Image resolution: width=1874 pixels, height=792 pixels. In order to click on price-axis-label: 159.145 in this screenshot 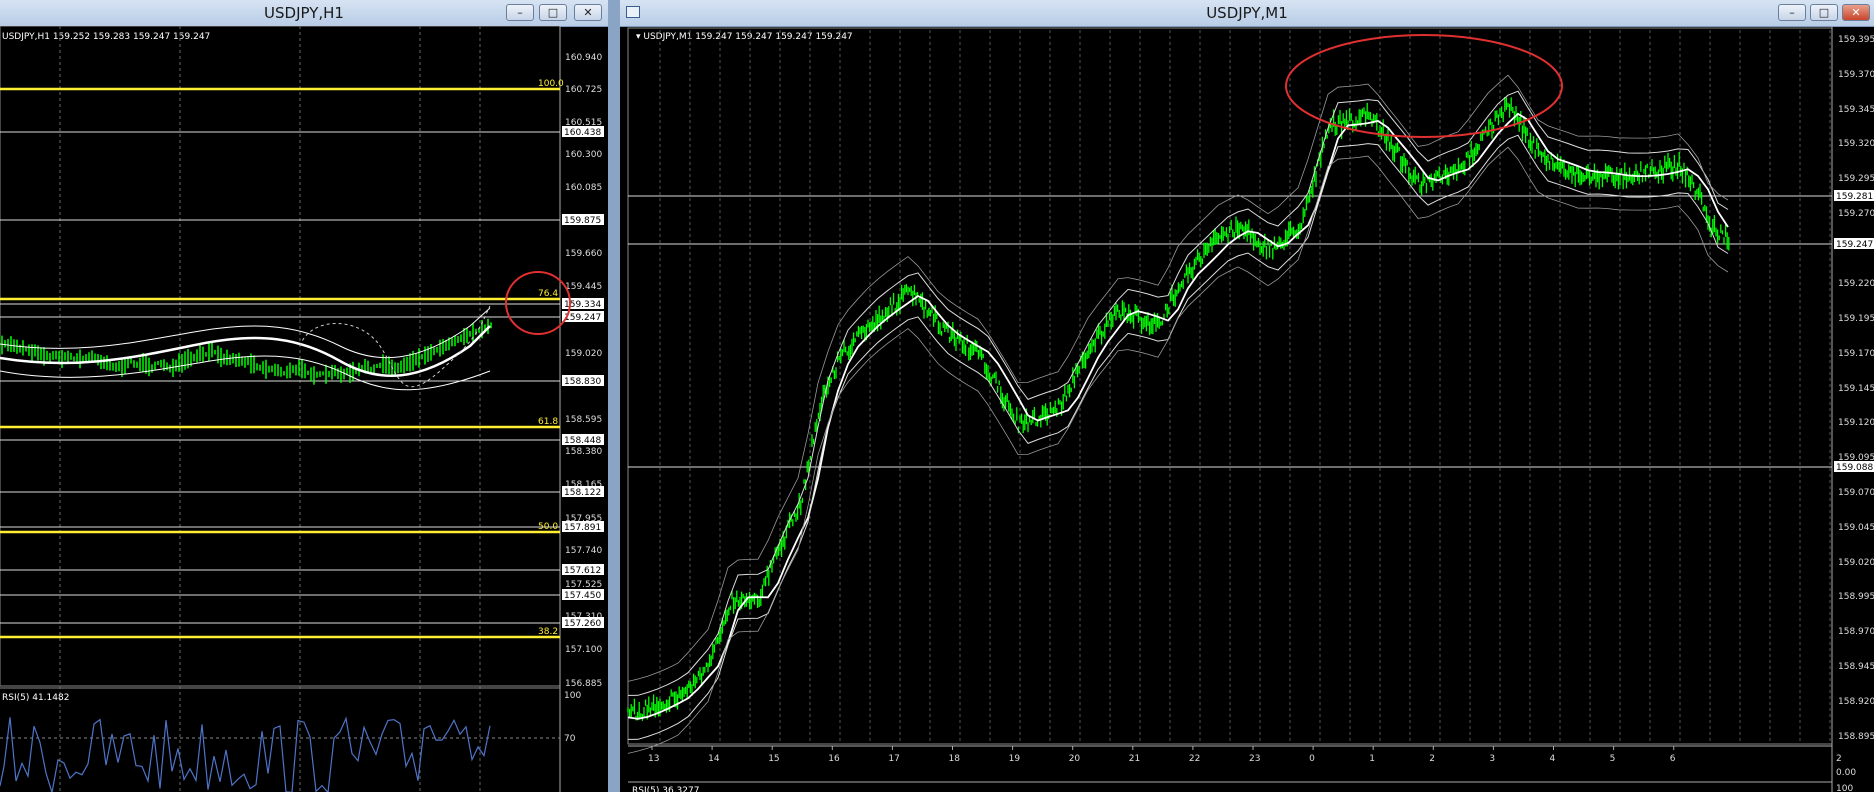, I will do `click(1856, 389)`.